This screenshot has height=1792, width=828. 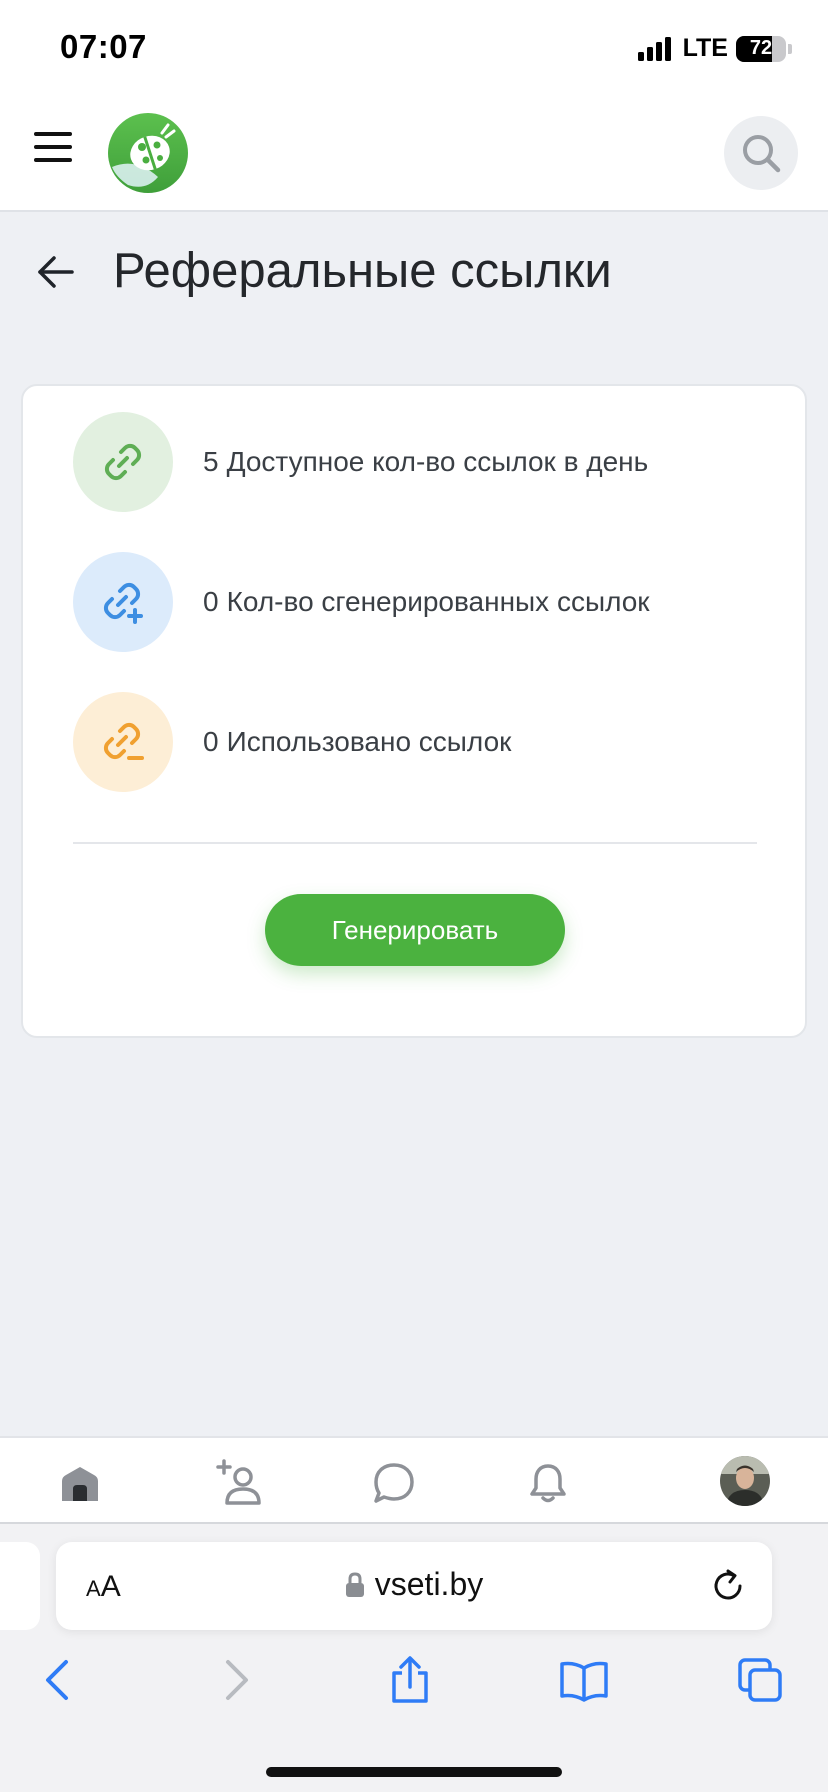 I want to click on stat-label: Использовано ссылок, so click(x=369, y=741).